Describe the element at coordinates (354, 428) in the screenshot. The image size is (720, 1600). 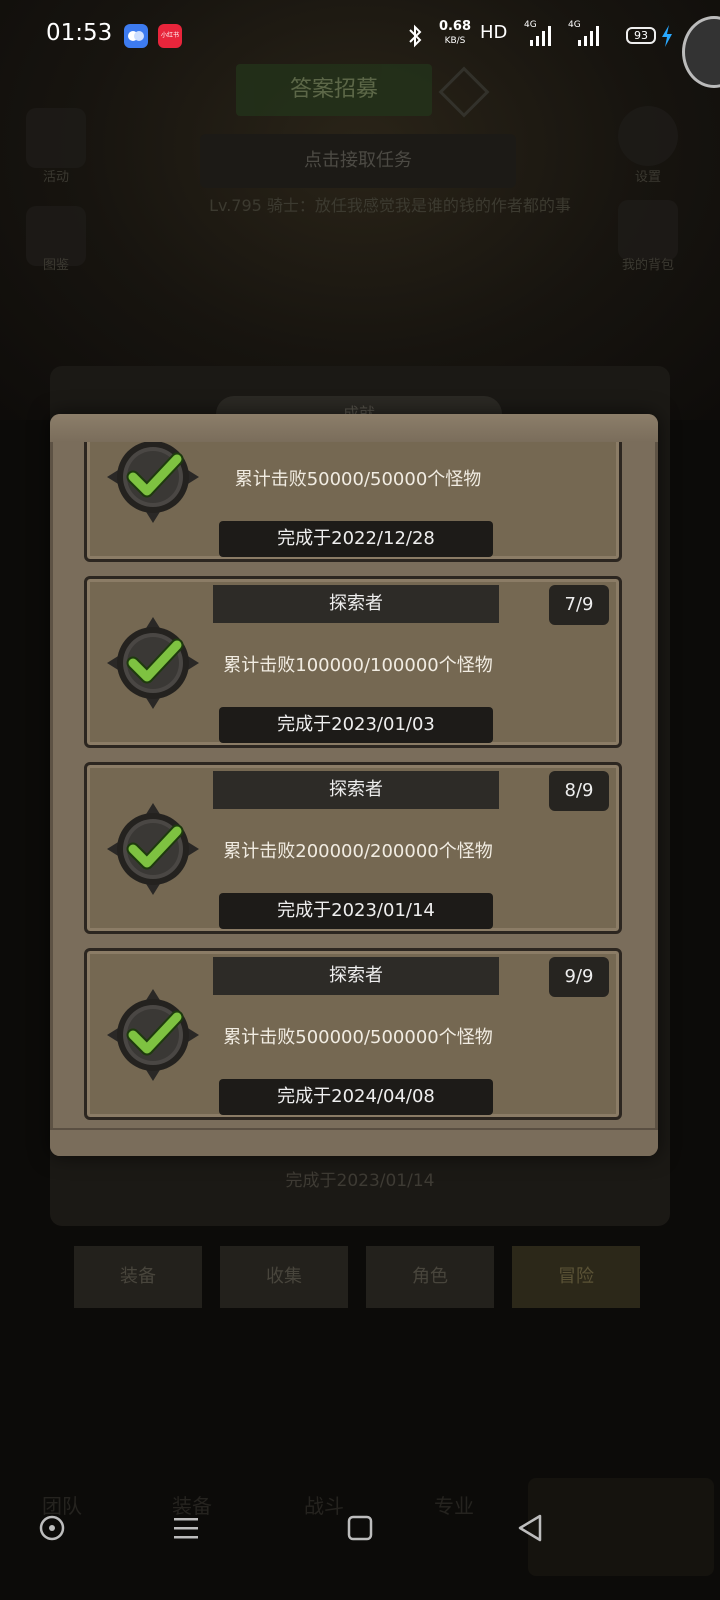
I see `modal-top-edge` at that location.